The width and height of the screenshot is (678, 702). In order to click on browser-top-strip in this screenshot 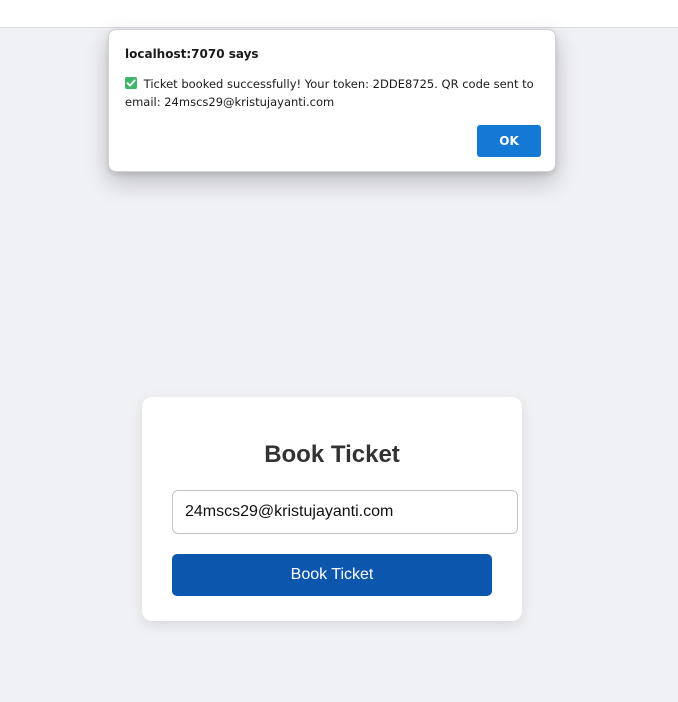, I will do `click(339, 14)`.